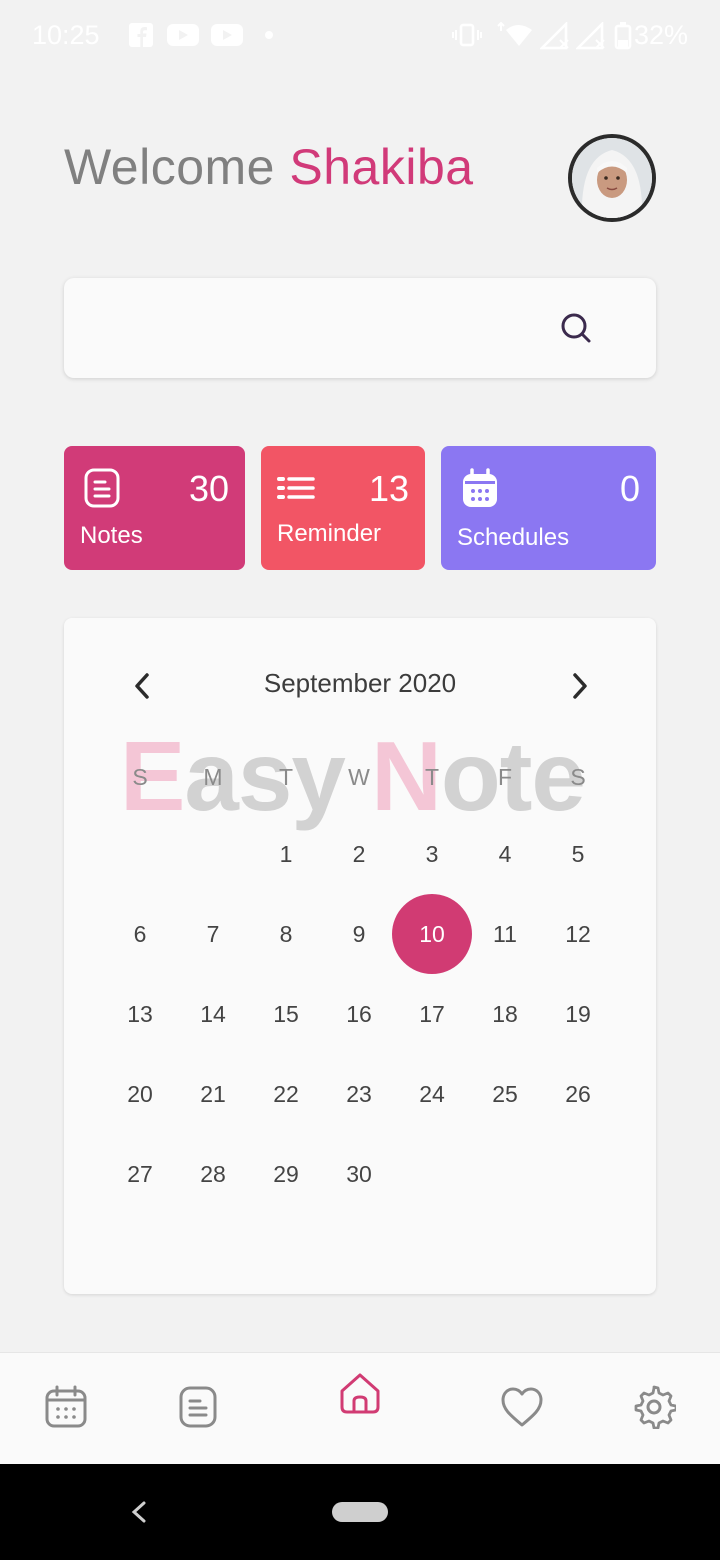 The image size is (720, 1560). Describe the element at coordinates (316, 329) in the screenshot. I see `search-input` at that location.